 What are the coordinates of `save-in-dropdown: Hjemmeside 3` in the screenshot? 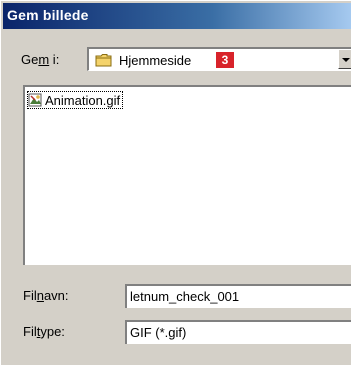 It's located at (219, 59).